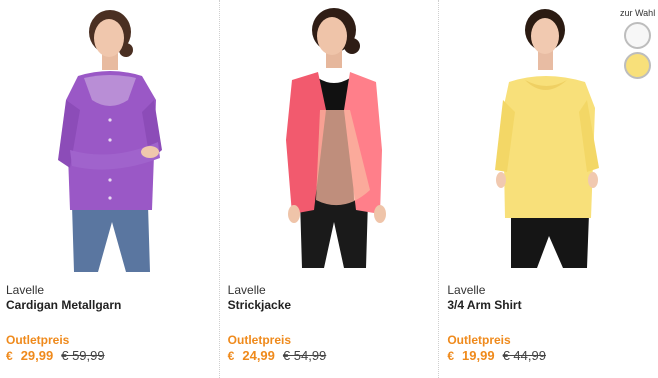 This screenshot has width=658, height=378. What do you see at coordinates (304, 355) in the screenshot?
I see `old-price: € 54,99` at bounding box center [304, 355].